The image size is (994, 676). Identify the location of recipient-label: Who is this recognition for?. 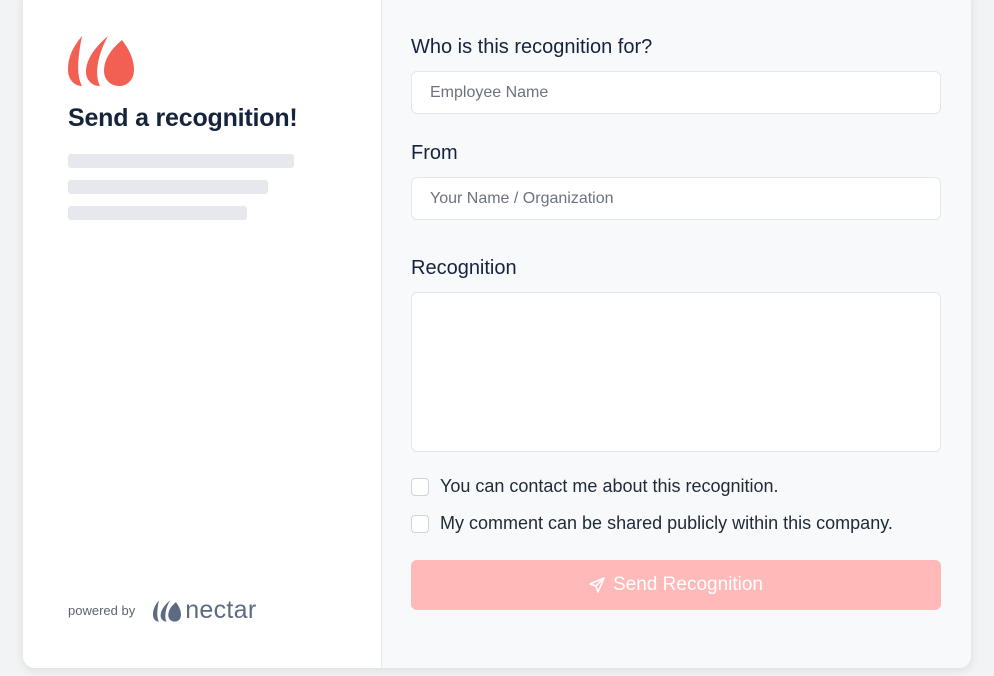
(532, 47).